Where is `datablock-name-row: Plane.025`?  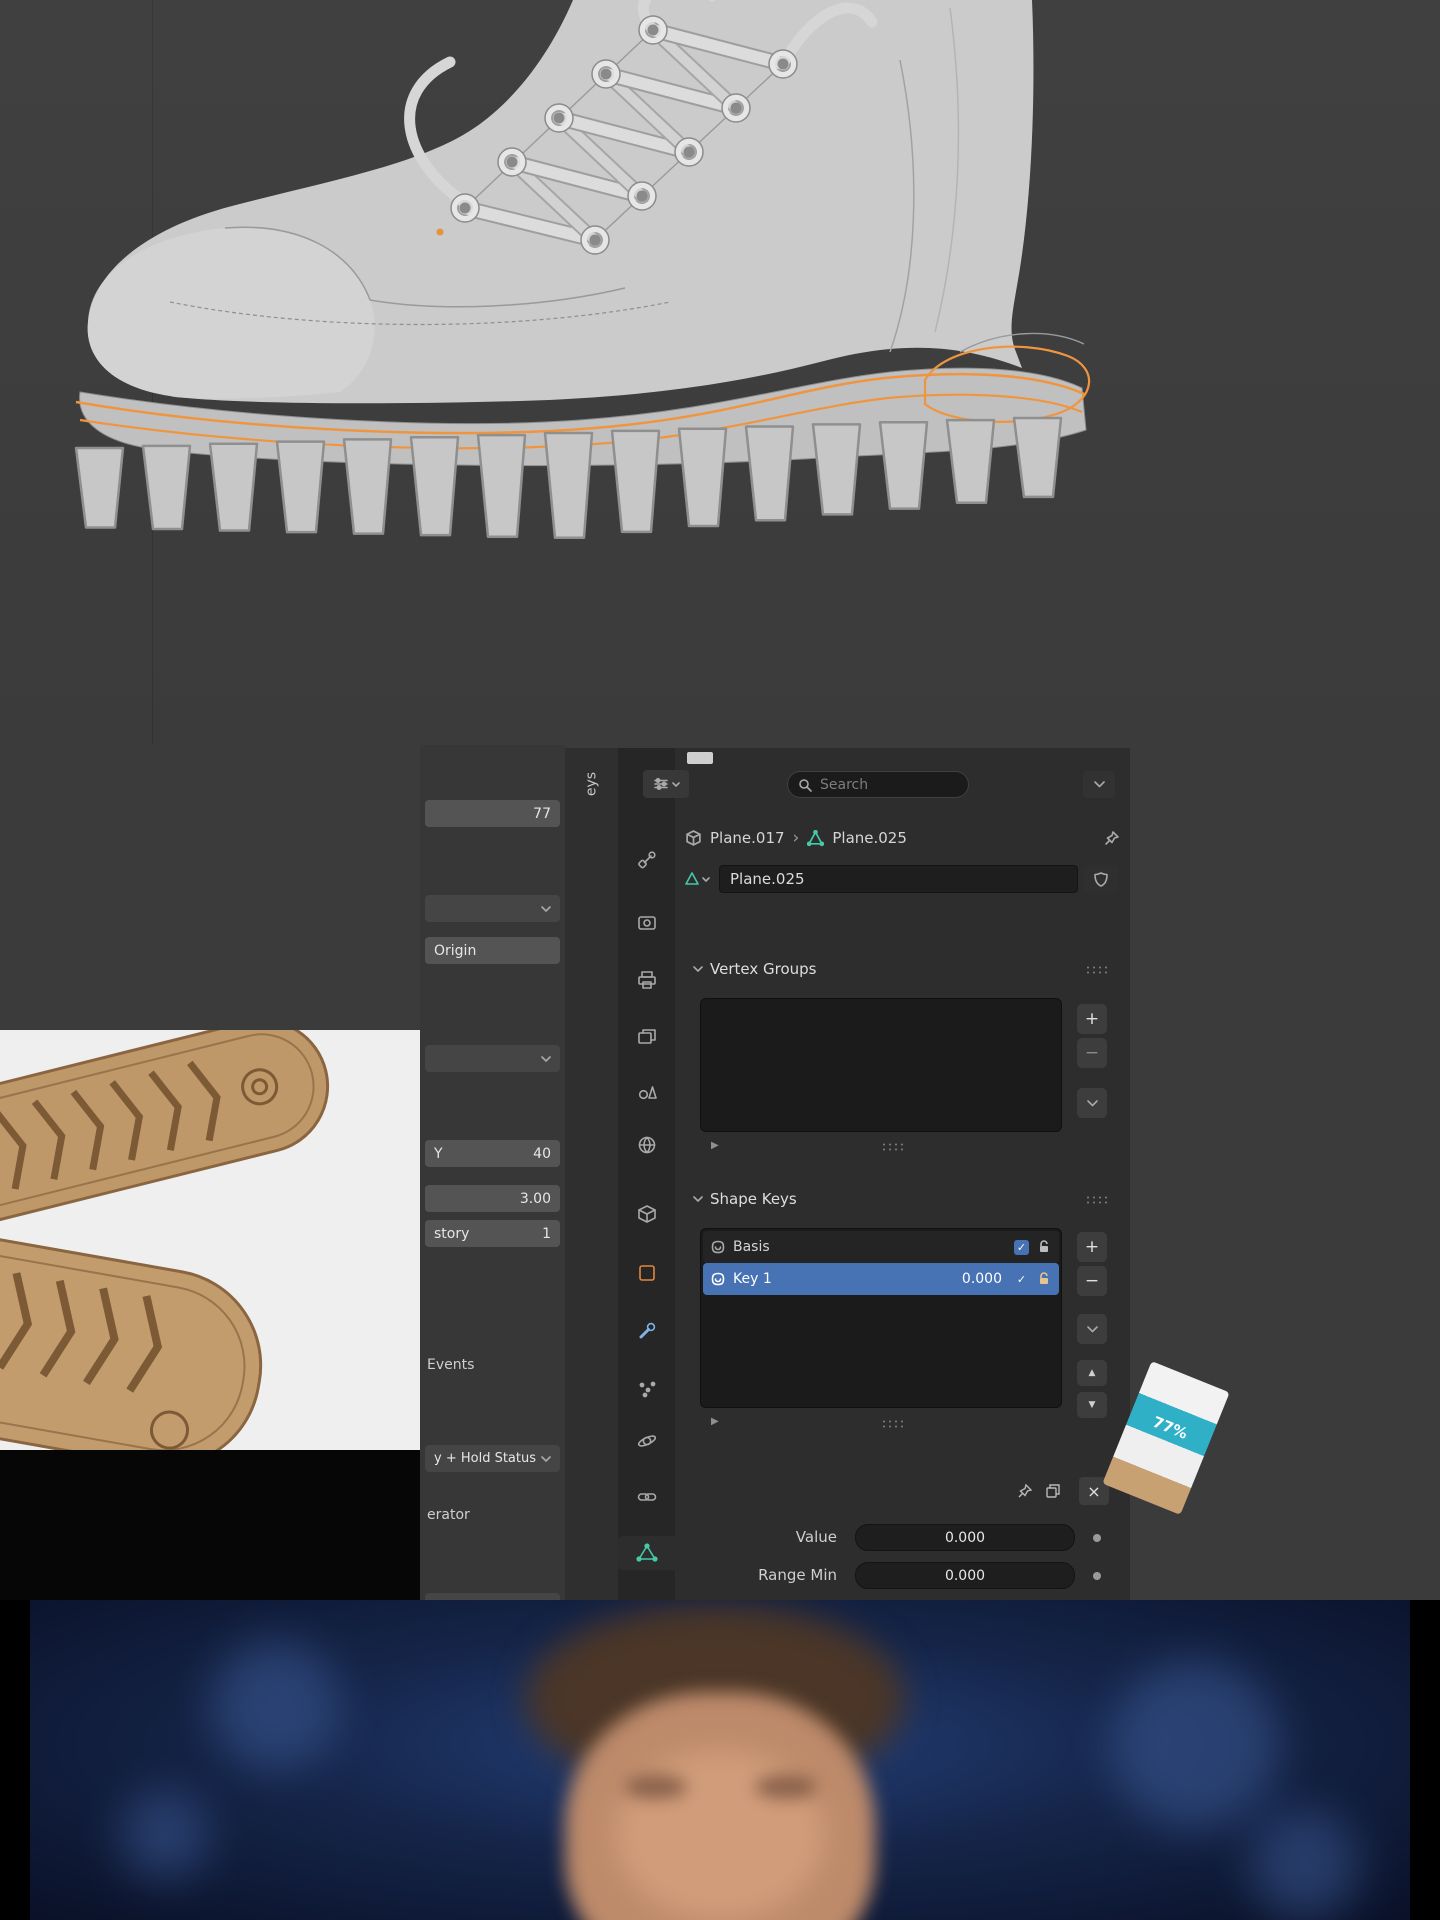
datablock-name-row: Plane.025 is located at coordinates (899, 879).